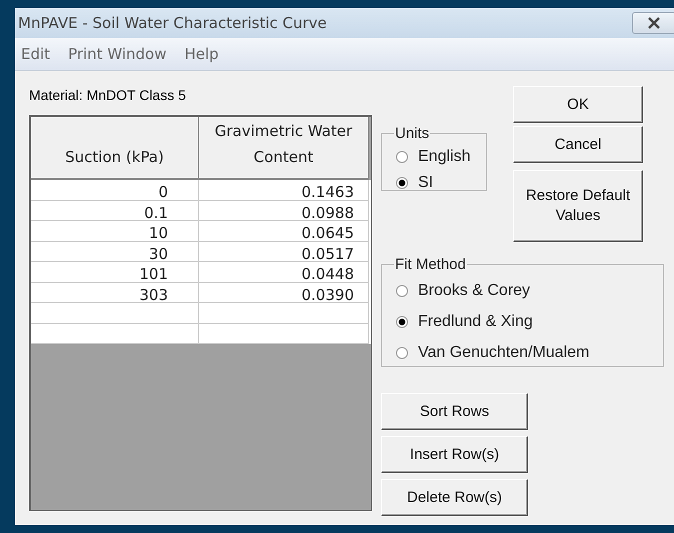  I want to click on dialog-button: Cancel, so click(578, 144).